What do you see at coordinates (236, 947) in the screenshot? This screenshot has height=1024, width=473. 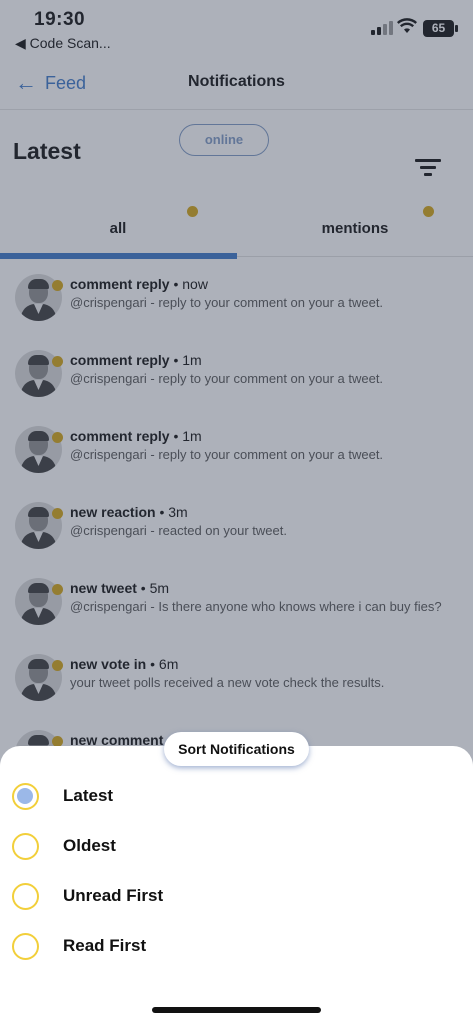 I see `sort-option-read-first: Read First` at bounding box center [236, 947].